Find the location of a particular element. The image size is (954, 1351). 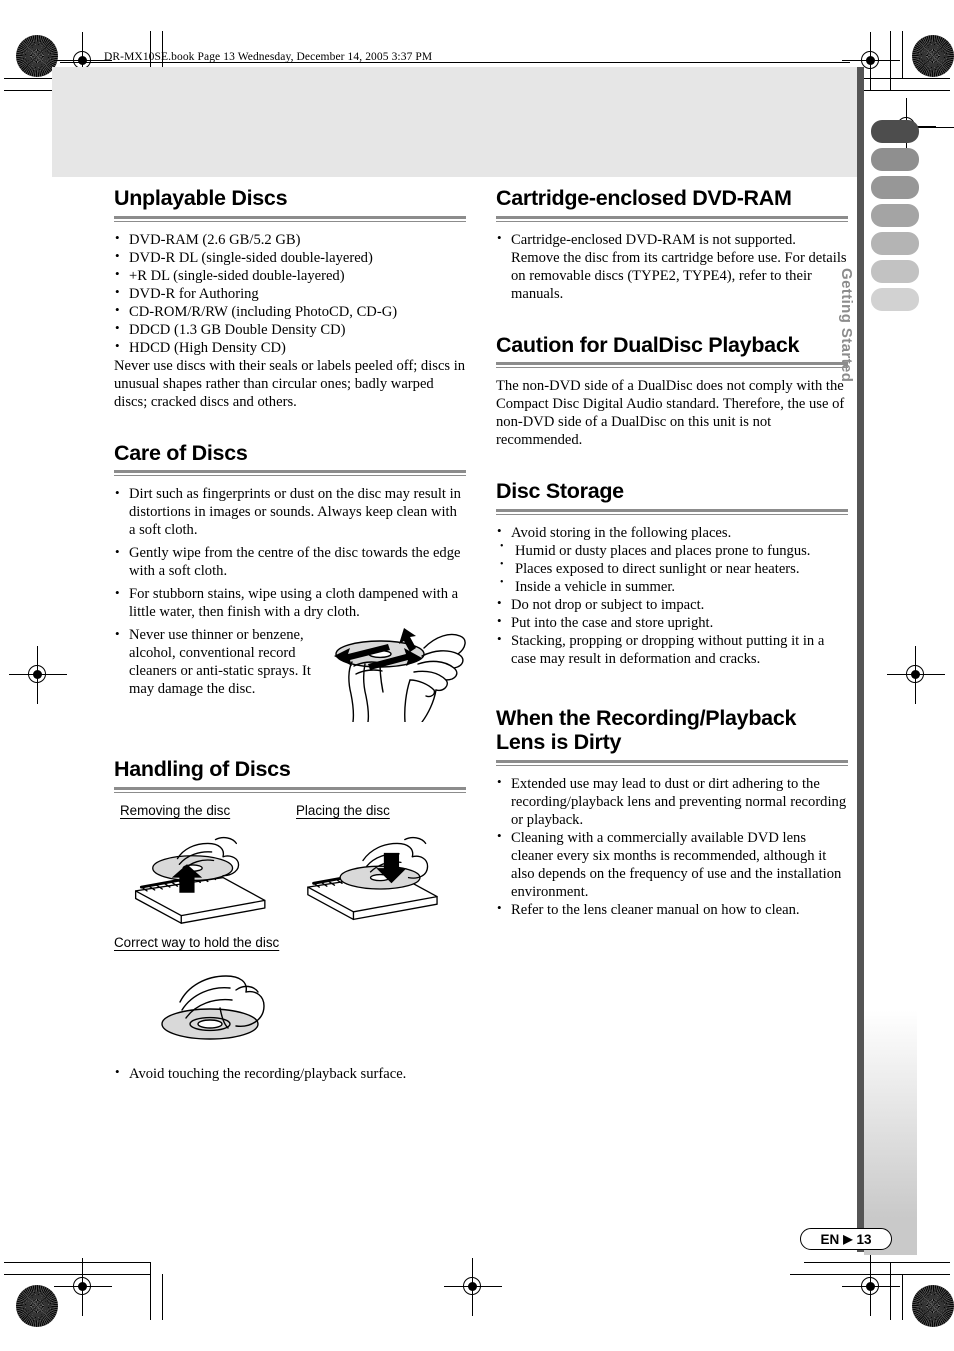

heading-unplayable-discs: Unplayable Discs is located at coordinates (201, 198).